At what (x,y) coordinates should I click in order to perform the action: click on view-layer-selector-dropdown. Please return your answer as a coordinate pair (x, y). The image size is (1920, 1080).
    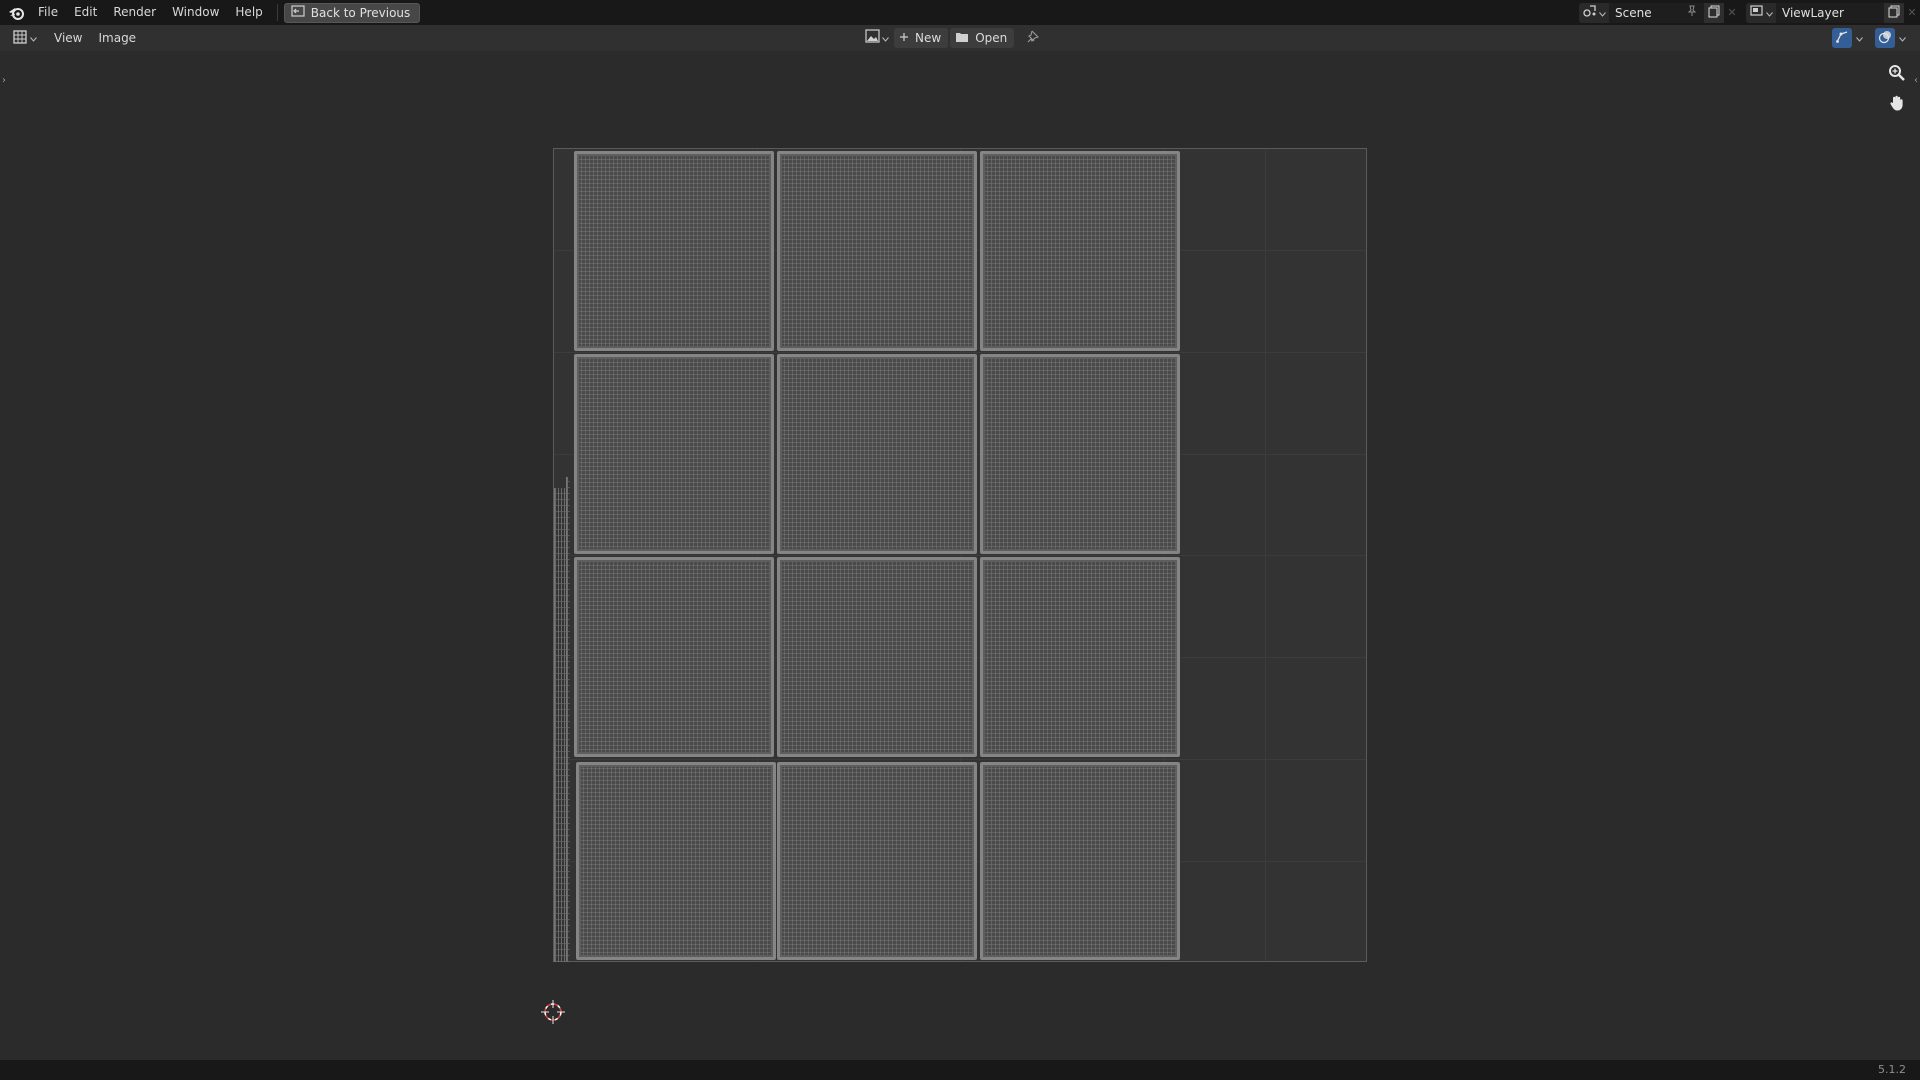
    Looking at the image, I should click on (1761, 12).